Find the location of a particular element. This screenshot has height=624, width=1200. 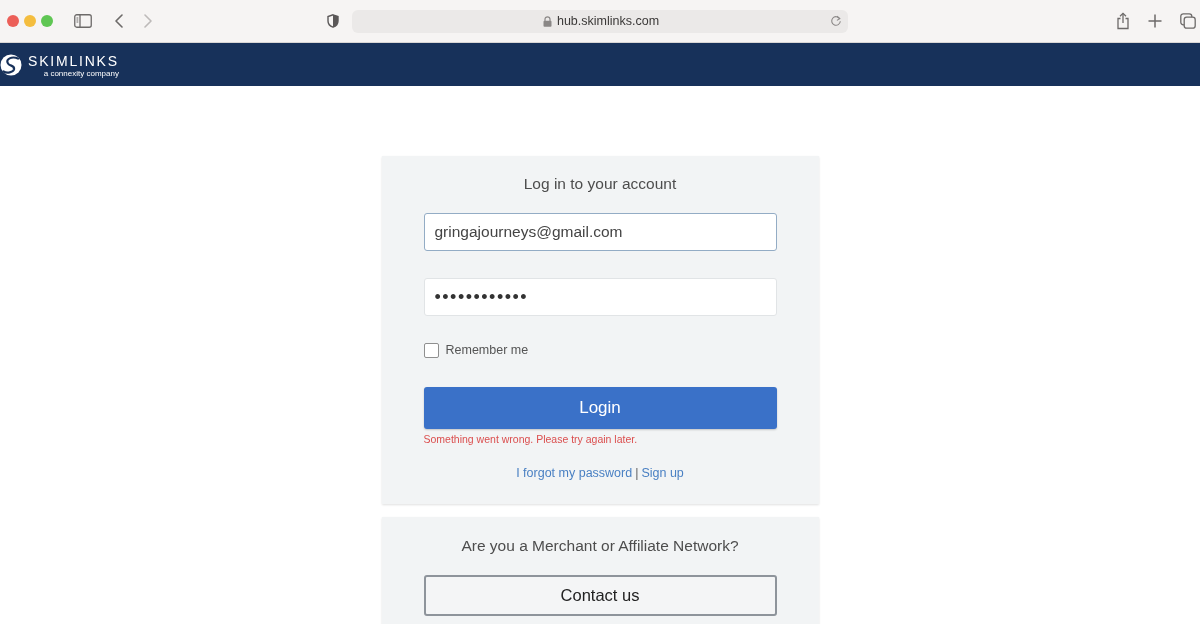

remember-me-label: Remember me is located at coordinates (487, 350).